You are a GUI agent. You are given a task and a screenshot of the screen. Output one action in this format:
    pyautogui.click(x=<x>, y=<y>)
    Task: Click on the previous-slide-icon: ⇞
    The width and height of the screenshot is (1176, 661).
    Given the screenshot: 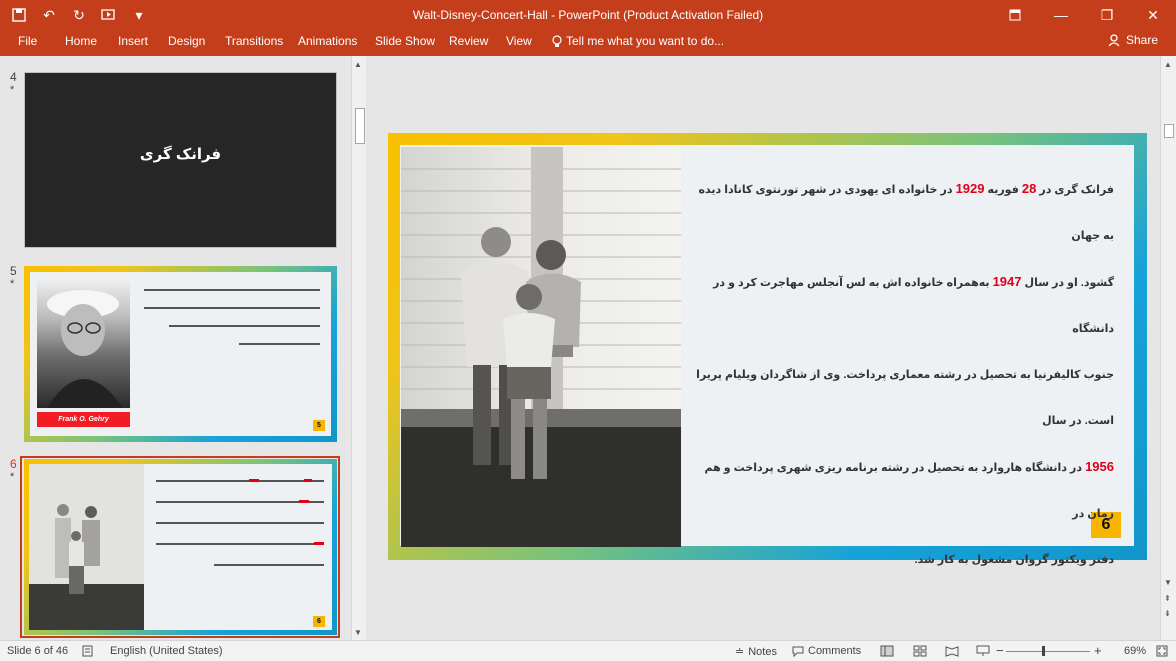 What is the action you would take?
    pyautogui.click(x=1167, y=598)
    